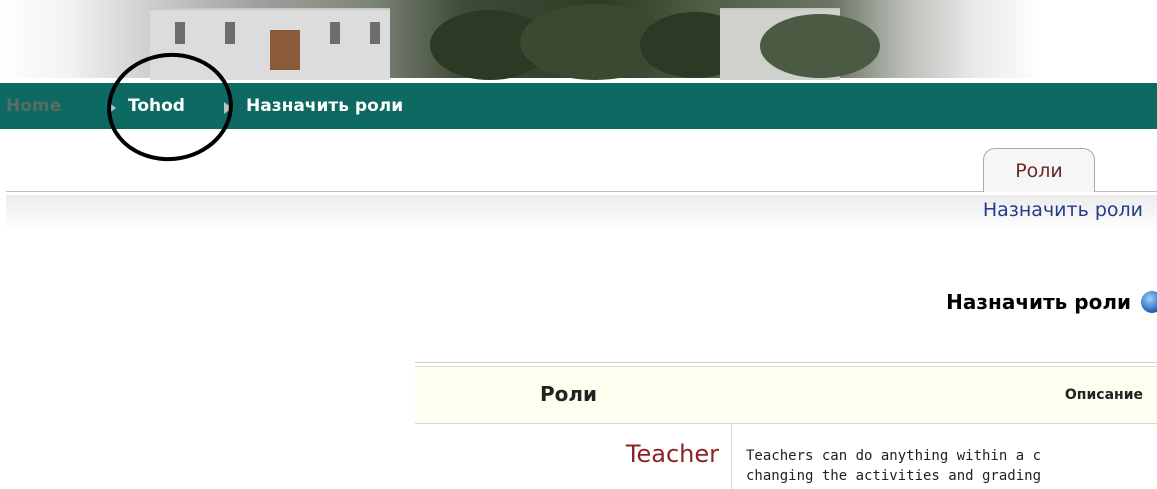 The height and width of the screenshot is (489, 1157). I want to click on page-title: Назначить роли, so click(1038, 302).